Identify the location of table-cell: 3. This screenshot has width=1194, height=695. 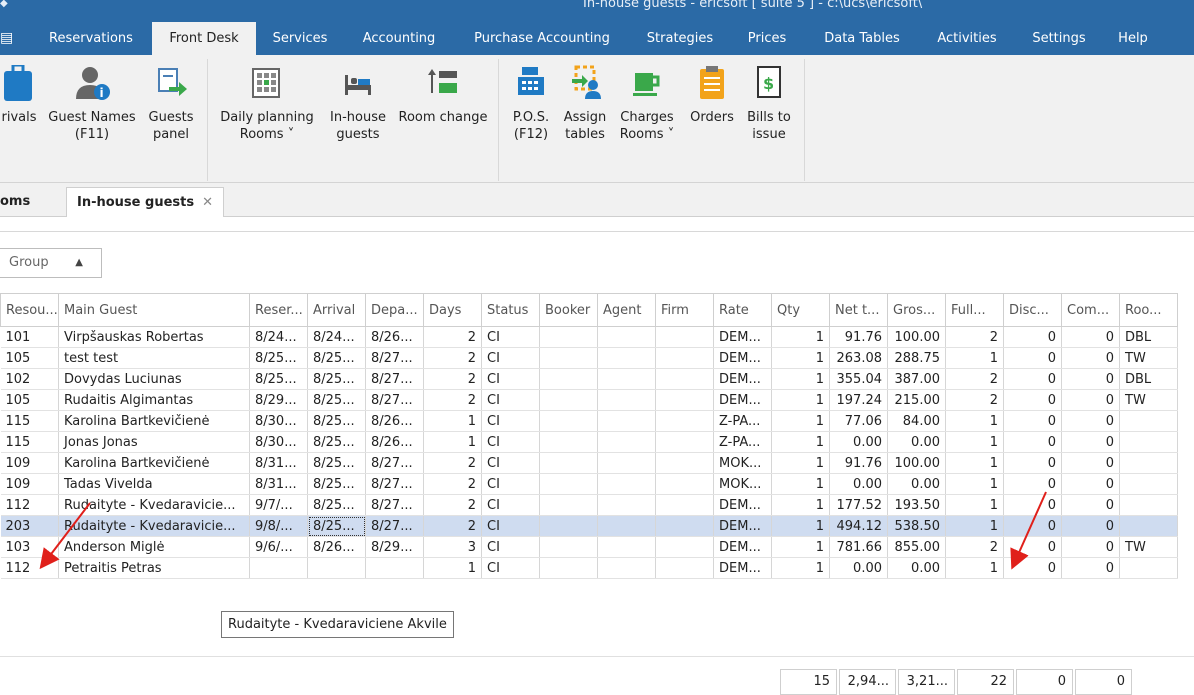
(452, 547).